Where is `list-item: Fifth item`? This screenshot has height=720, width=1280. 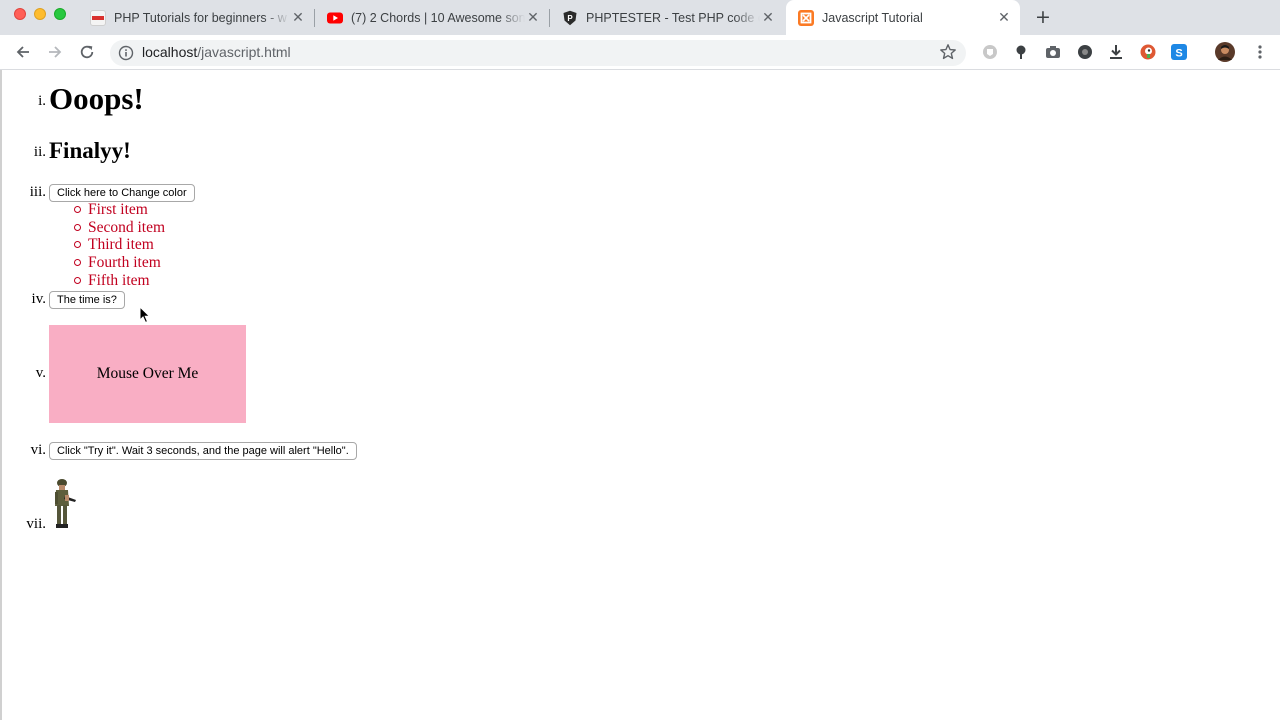 list-item: Fifth item is located at coordinates (117, 281).